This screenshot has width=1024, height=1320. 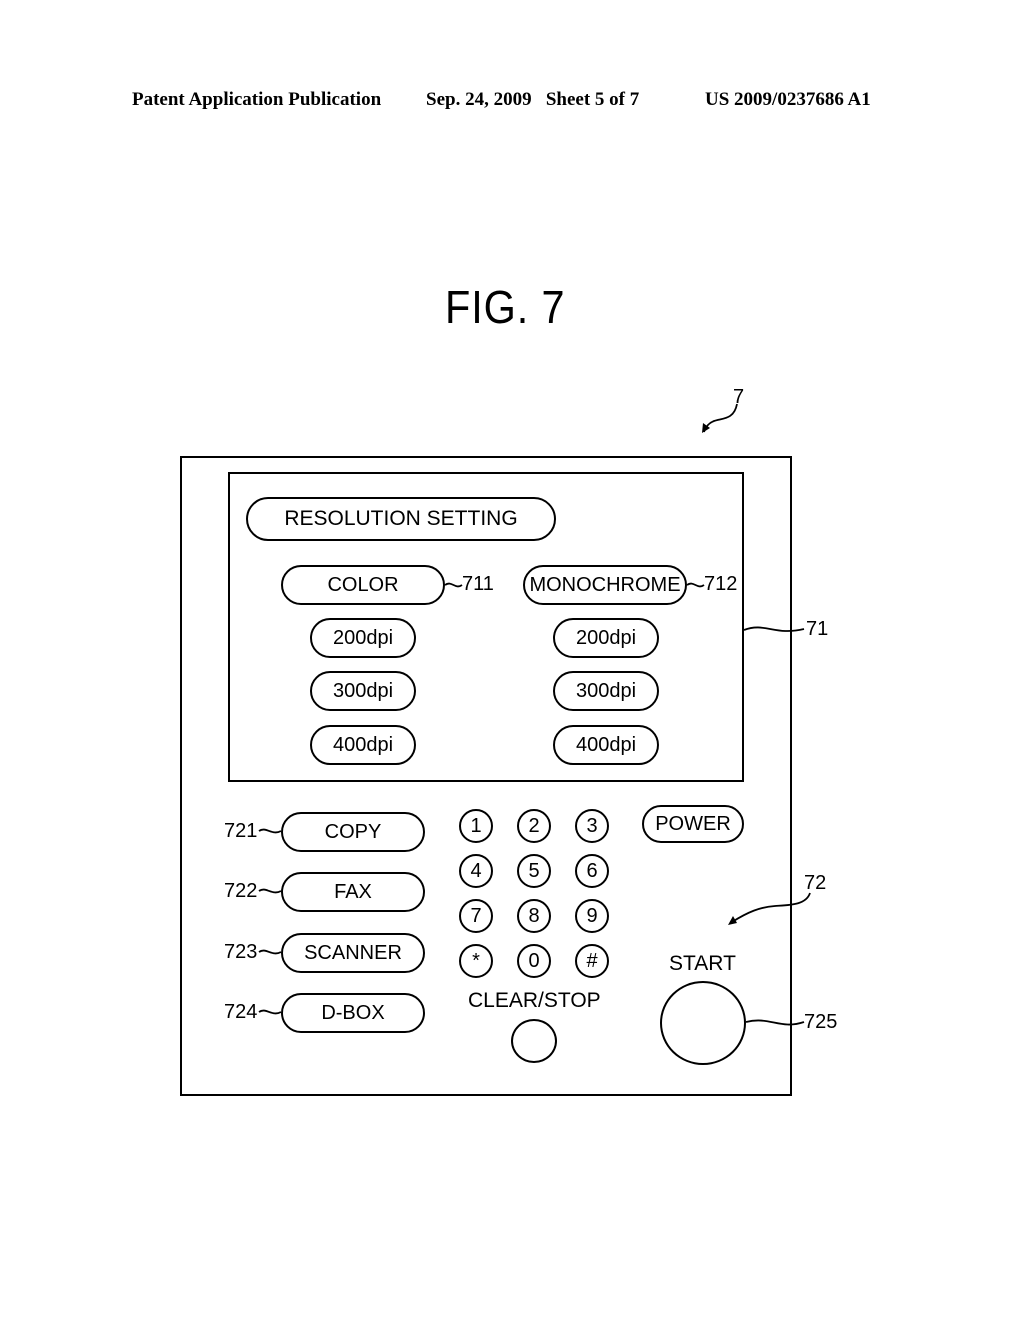 I want to click on color-200dpi-button: 200dpi, so click(x=363, y=638).